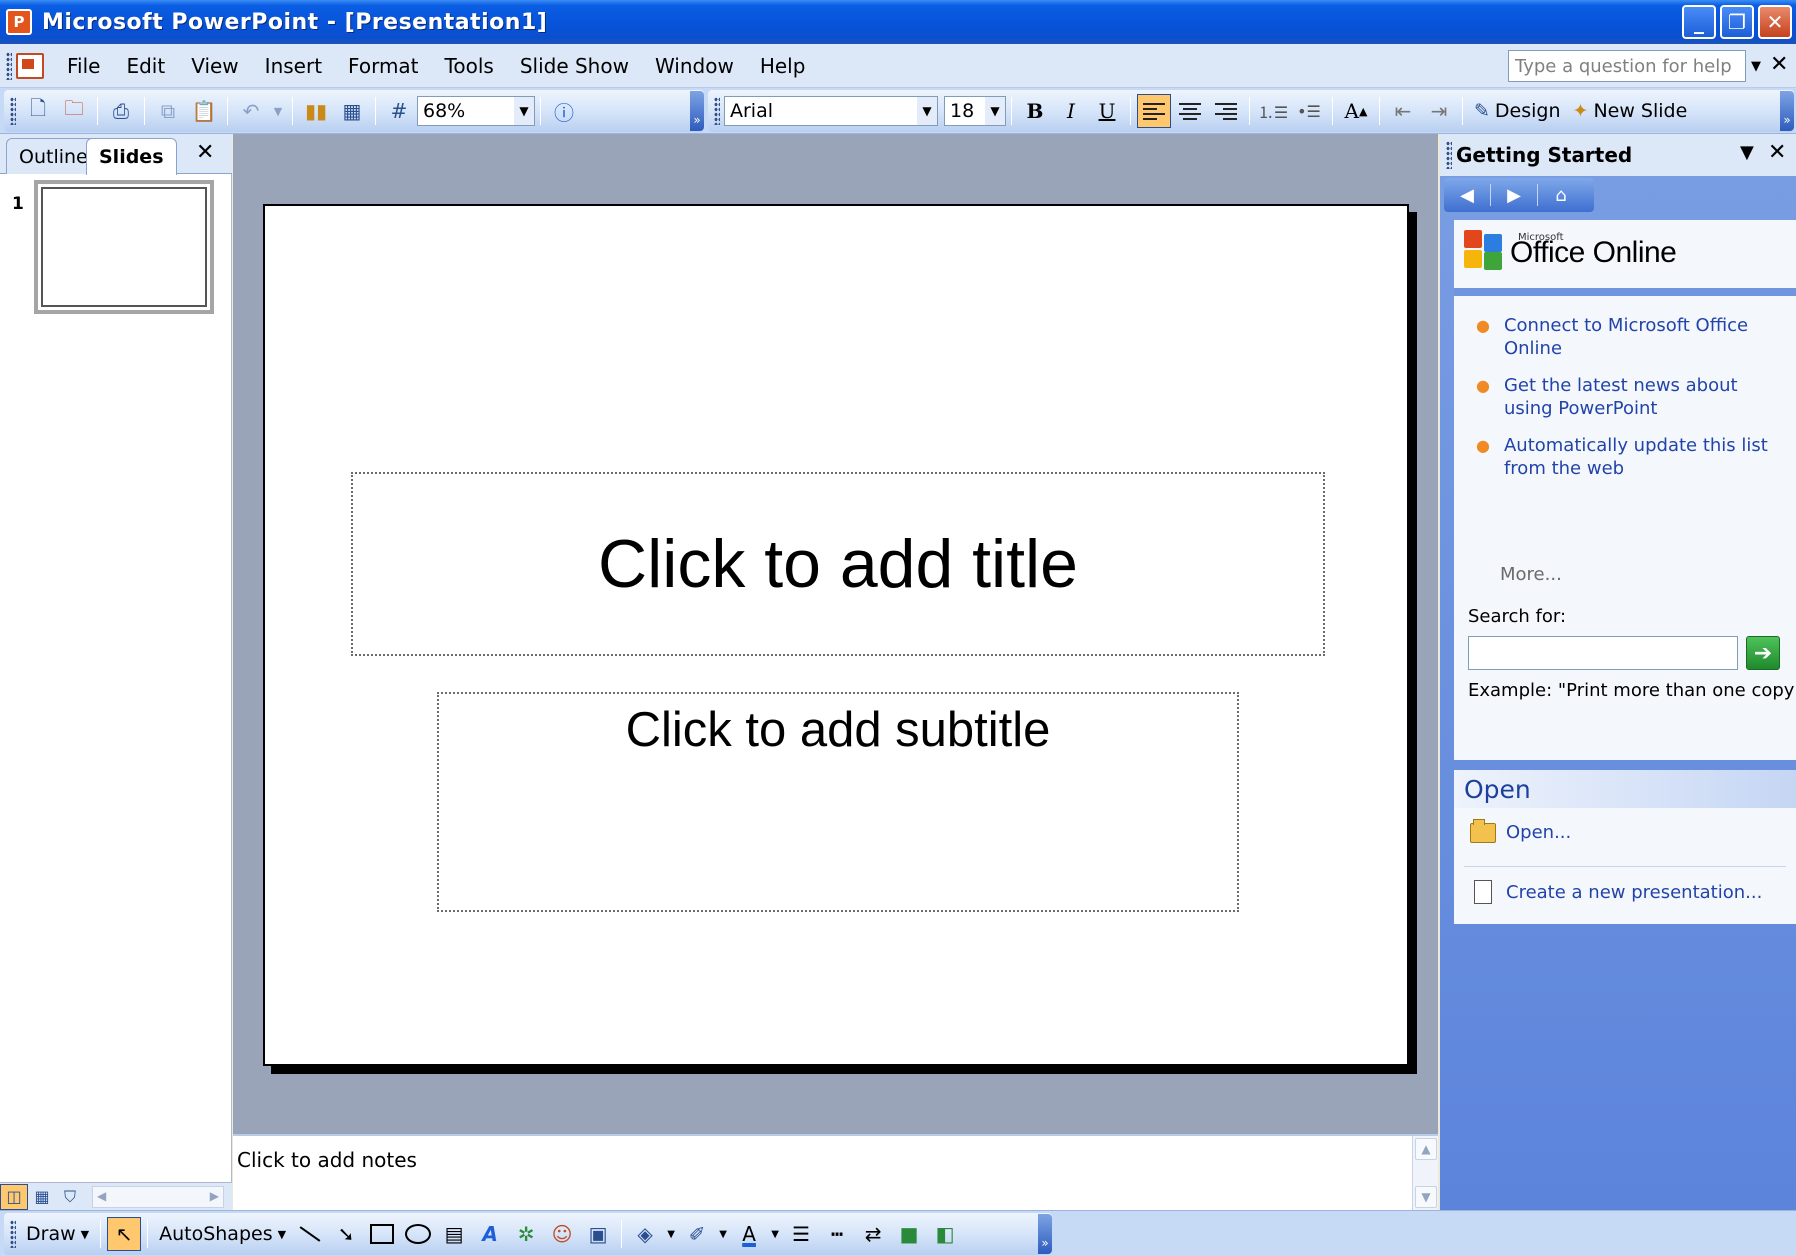 The image size is (1796, 1256). Describe the element at coordinates (1356, 111) in the screenshot. I see `increase-font-size-icon: A ▲` at that location.